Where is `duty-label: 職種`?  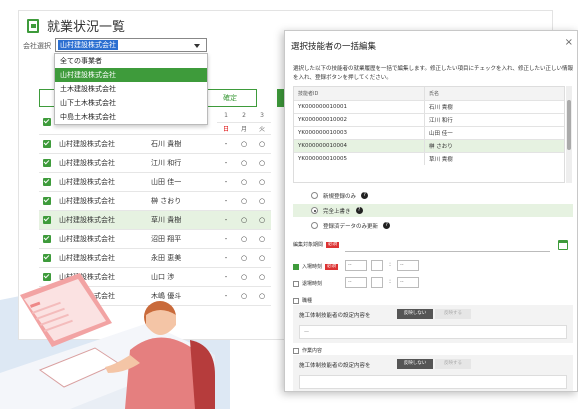 duty-label: 職種 is located at coordinates (302, 300).